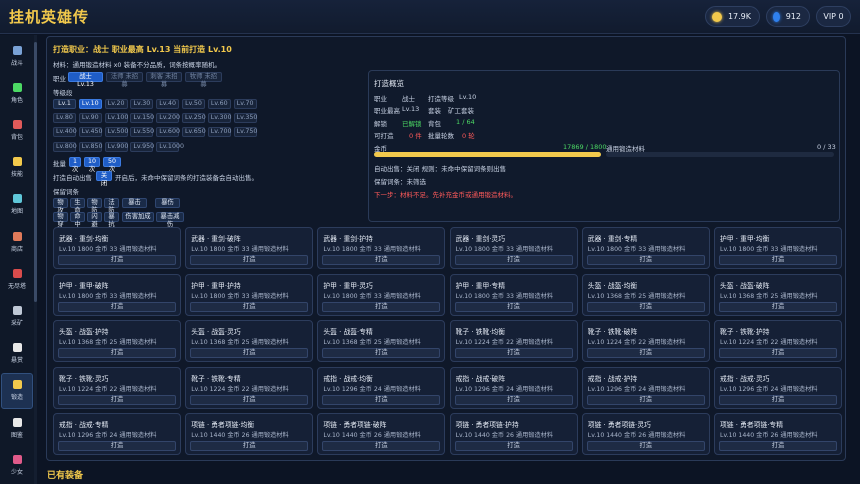 The image size is (860, 484). What do you see at coordinates (77, 220) in the screenshot?
I see `keep-tag-option: 命中` at bounding box center [77, 220].